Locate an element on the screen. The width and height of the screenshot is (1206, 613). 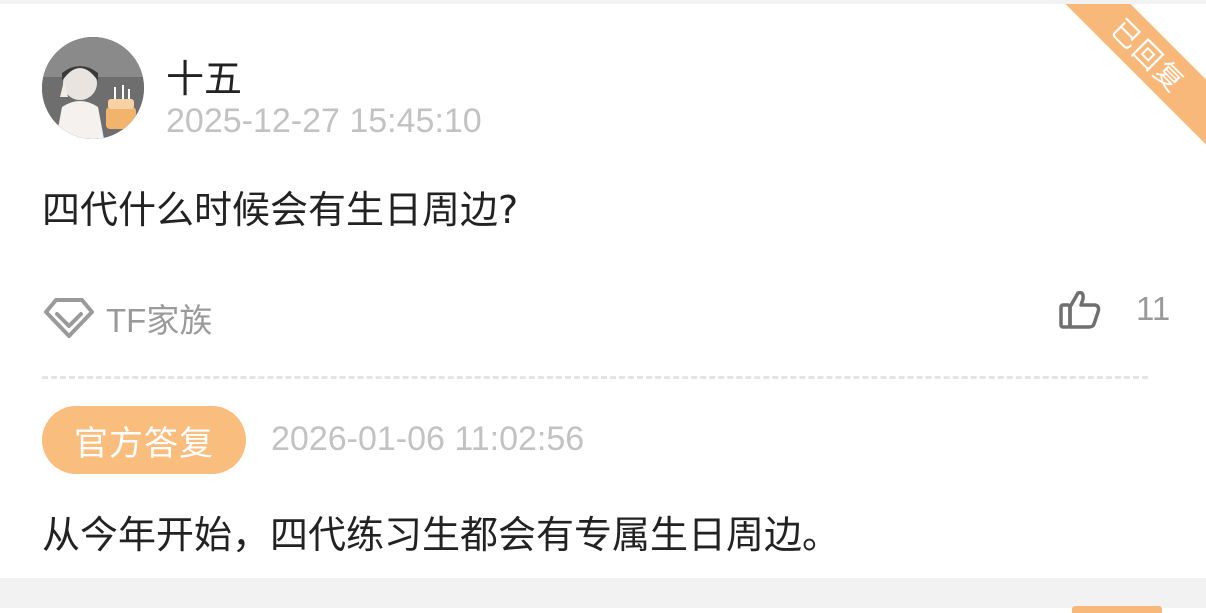
dashed-divider is located at coordinates (595, 377).